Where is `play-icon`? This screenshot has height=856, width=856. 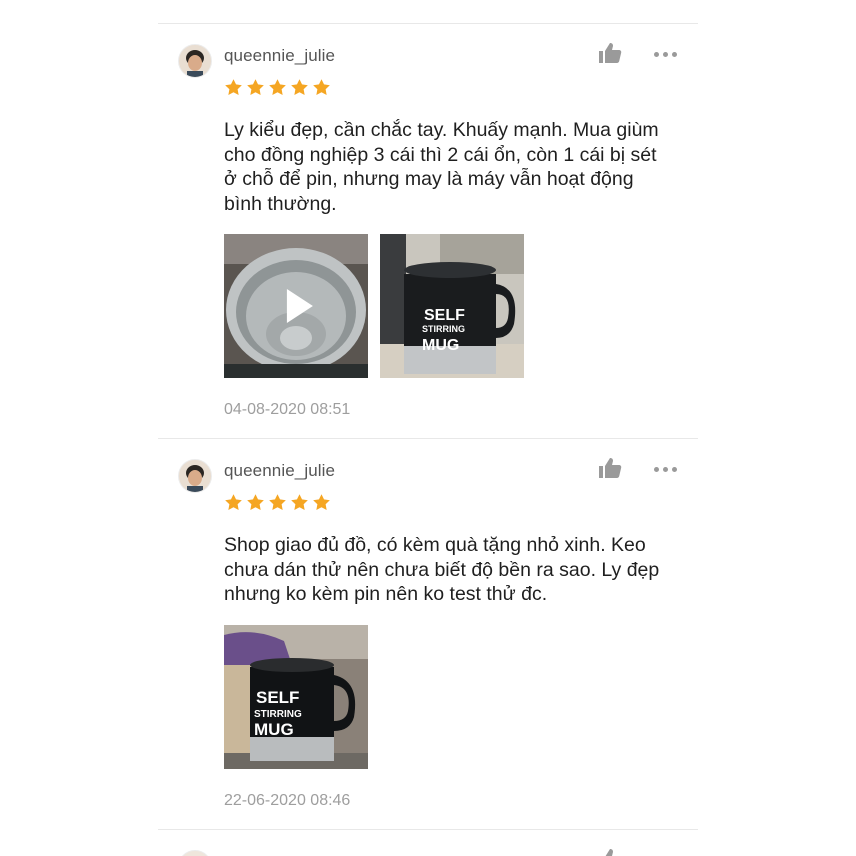 play-icon is located at coordinates (299, 306).